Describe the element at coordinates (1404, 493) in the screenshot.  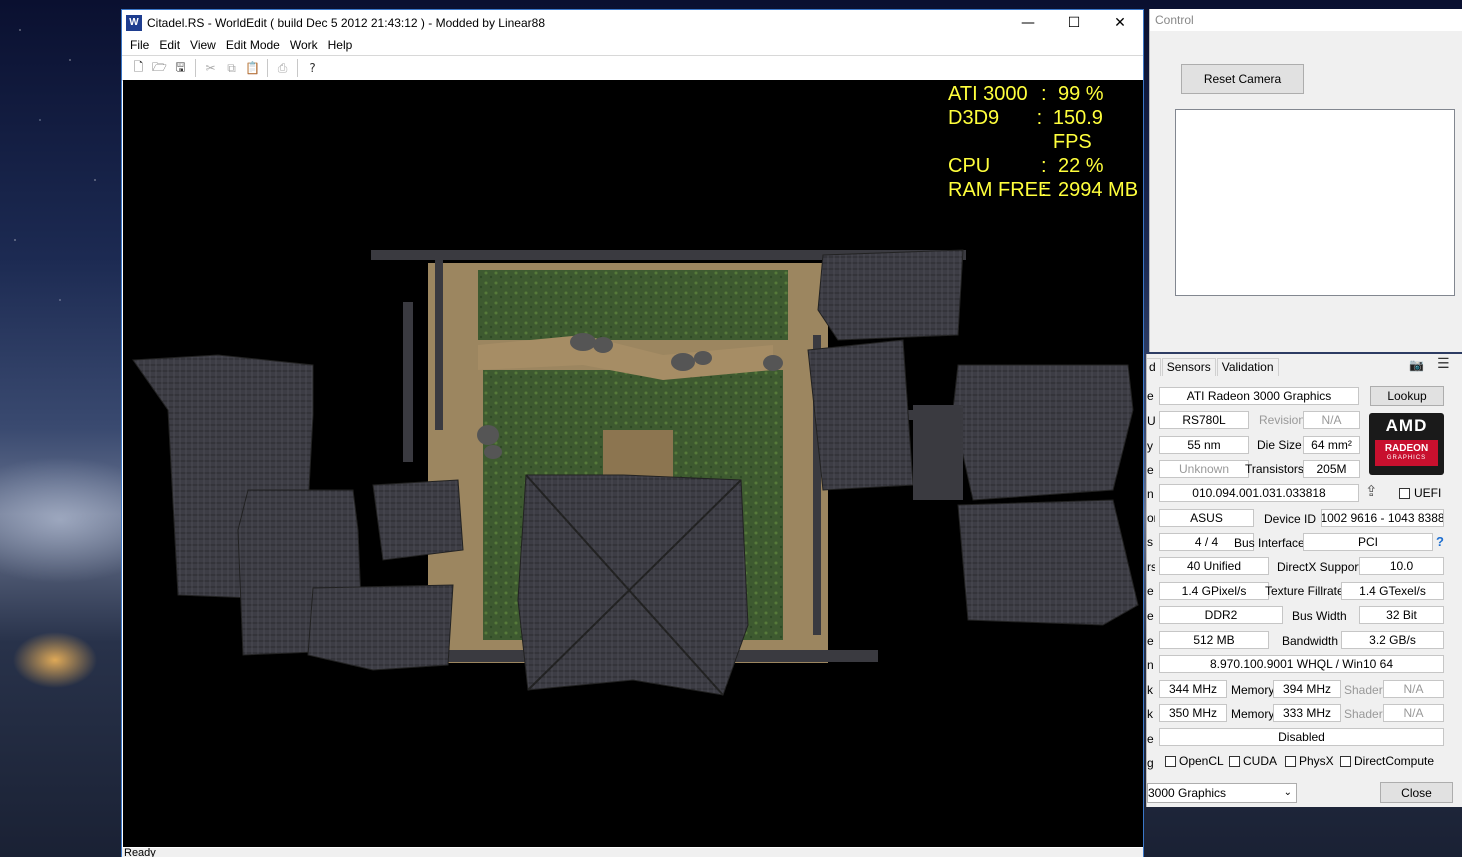
I see `uefi-checkbox` at that location.